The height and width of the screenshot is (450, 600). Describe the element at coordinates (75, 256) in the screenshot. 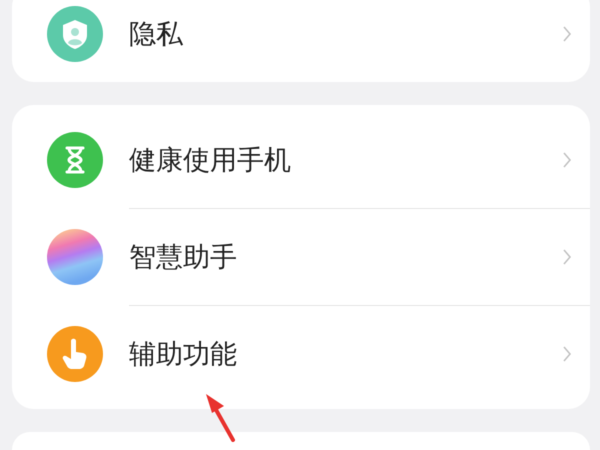

I see `gradient-orb-icon` at that location.